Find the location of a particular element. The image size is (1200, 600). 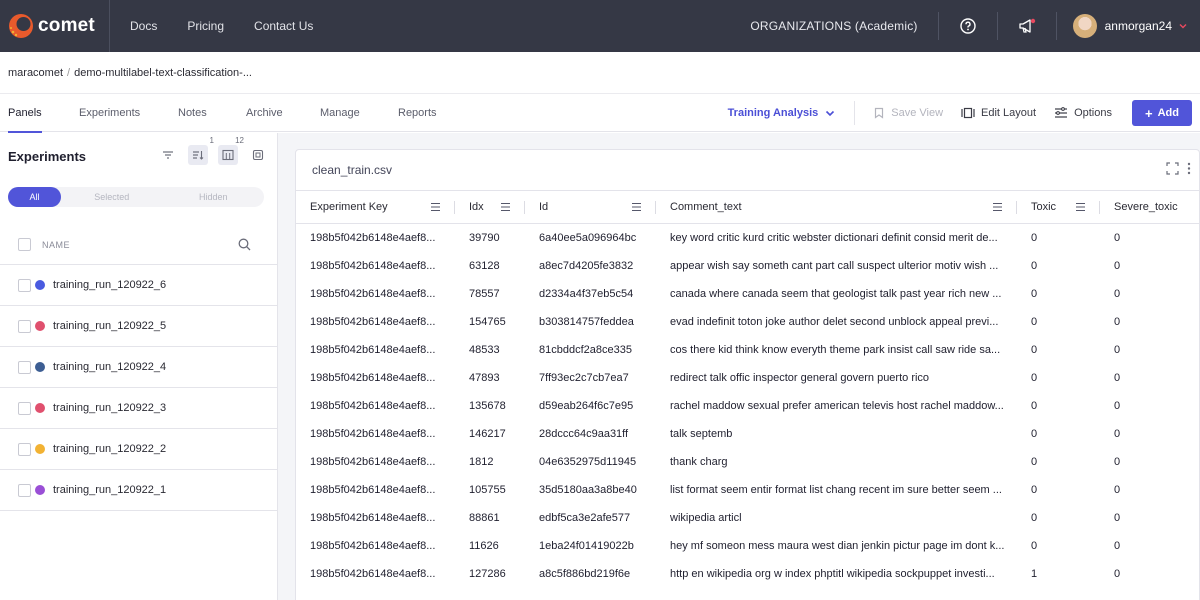

experiment-row: training_run_120922_3 is located at coordinates (138, 408).